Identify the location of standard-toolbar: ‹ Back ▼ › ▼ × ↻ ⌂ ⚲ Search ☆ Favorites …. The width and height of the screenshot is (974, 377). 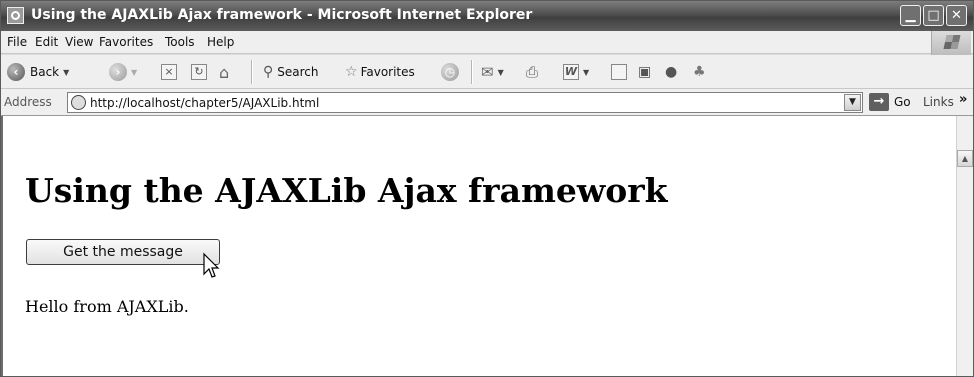
(487, 72).